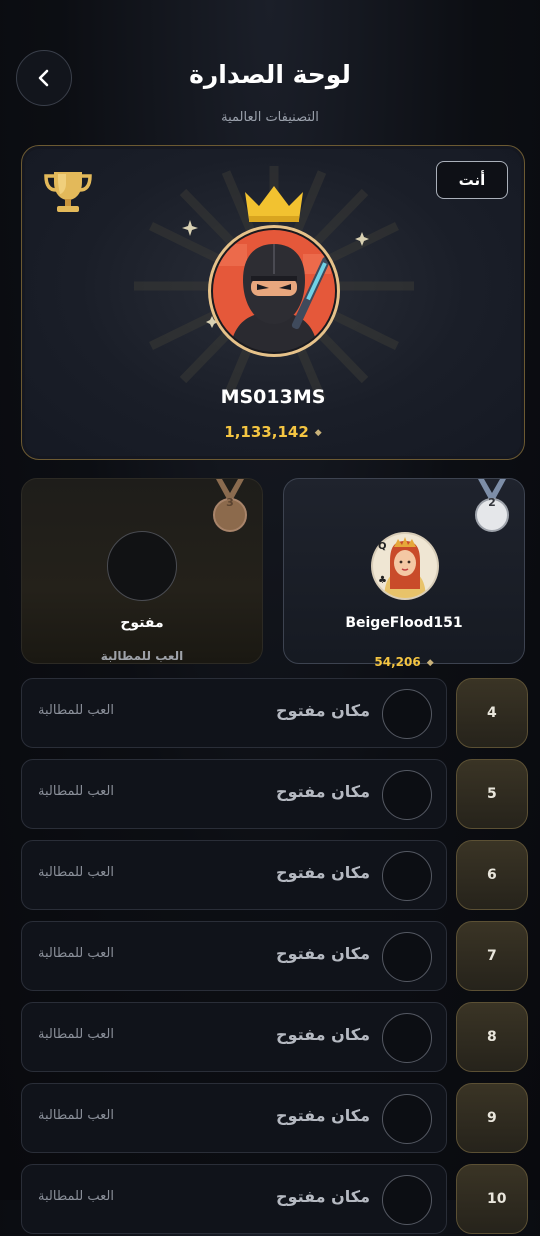  What do you see at coordinates (492, 794) in the screenshot?
I see `rank-number: 5` at bounding box center [492, 794].